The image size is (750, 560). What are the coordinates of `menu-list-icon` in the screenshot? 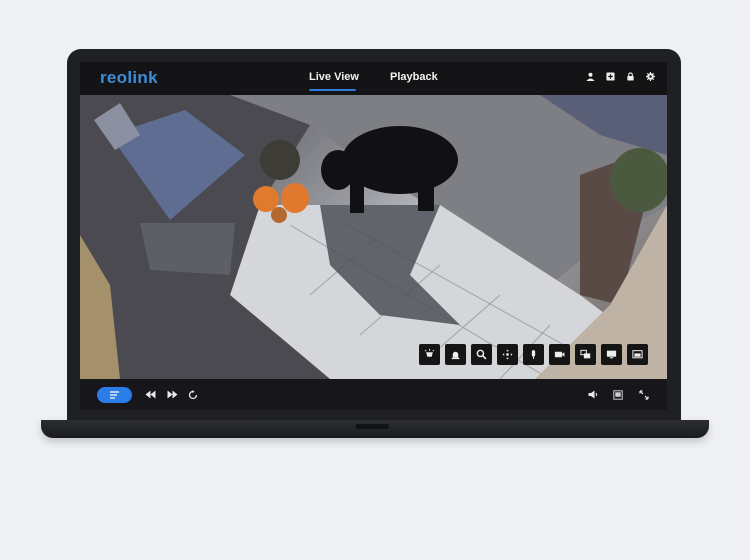 It's located at (114, 395).